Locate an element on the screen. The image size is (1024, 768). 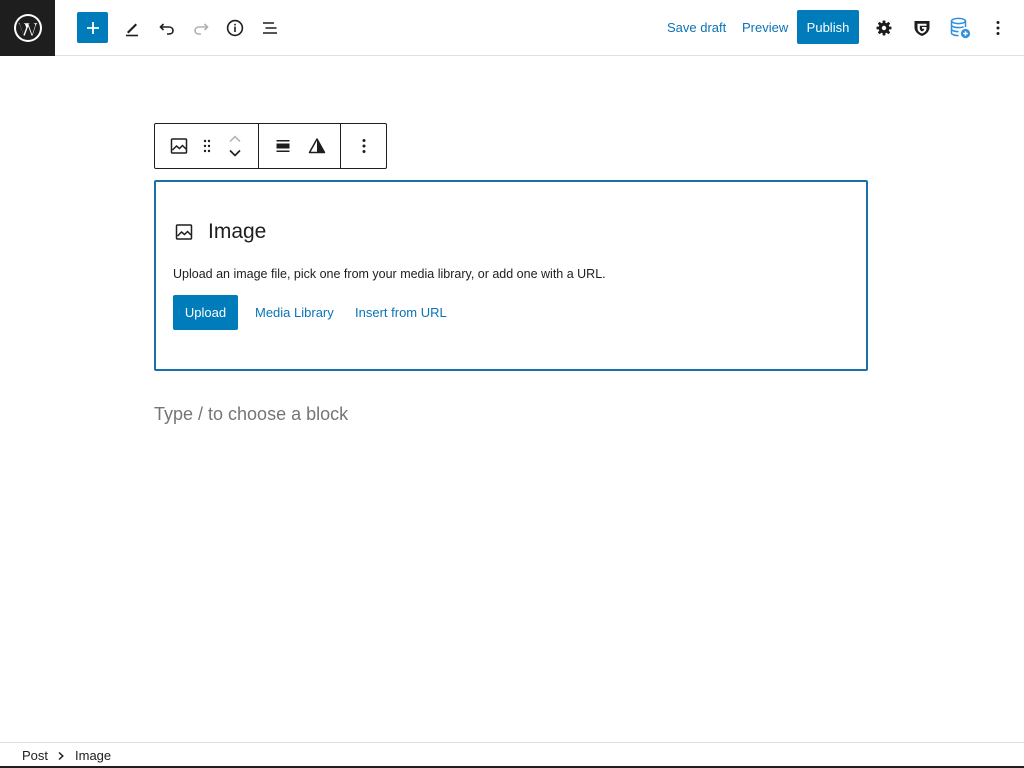
shield-g-icon is located at coordinates (922, 28).